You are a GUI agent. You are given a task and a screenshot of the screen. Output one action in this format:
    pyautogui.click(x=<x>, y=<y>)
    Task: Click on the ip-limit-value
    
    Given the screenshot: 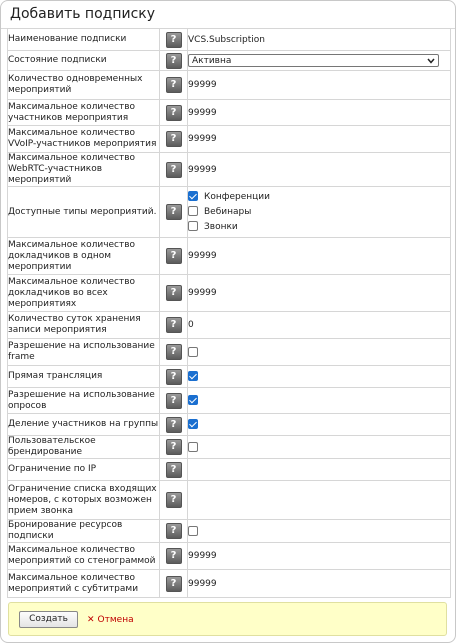 What is the action you would take?
    pyautogui.click(x=319, y=469)
    